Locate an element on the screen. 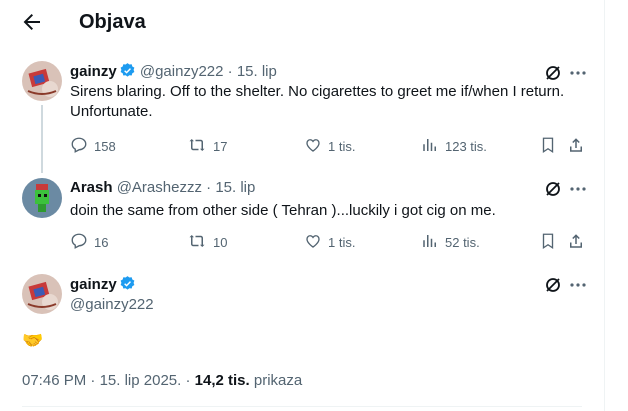  reply-button: 158 is located at coordinates (93, 146).